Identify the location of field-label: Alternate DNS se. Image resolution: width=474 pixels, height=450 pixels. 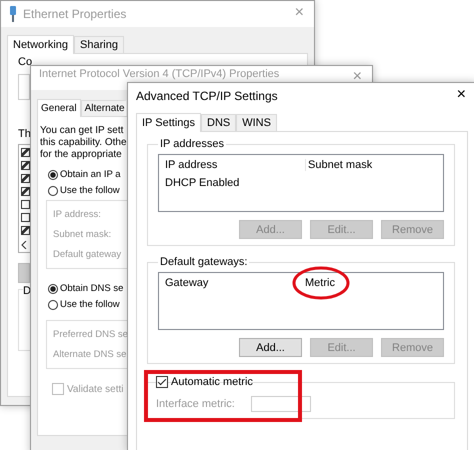
(90, 354).